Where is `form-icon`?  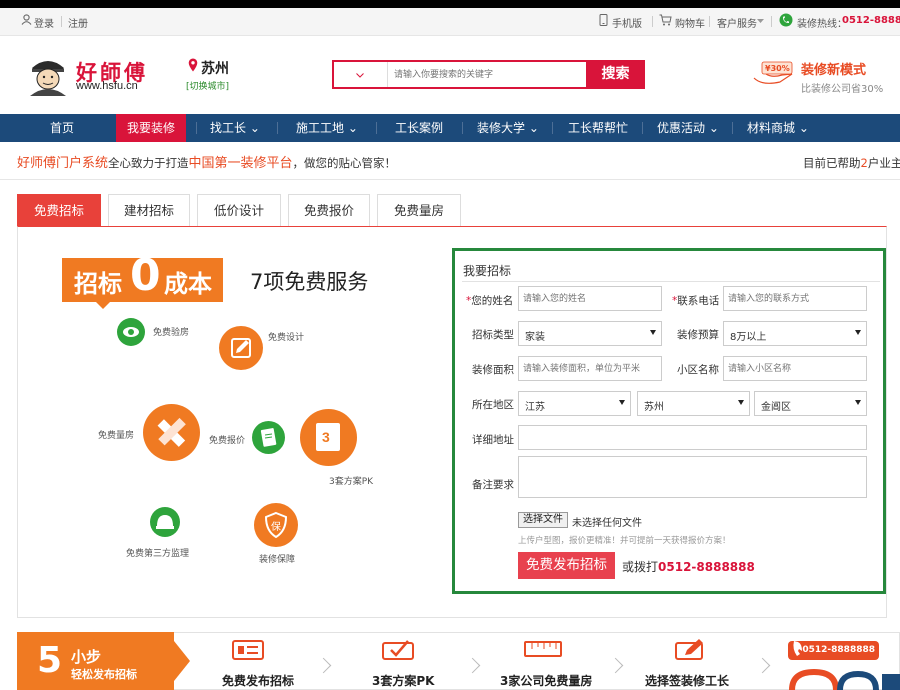
form-icon is located at coordinates (248, 650).